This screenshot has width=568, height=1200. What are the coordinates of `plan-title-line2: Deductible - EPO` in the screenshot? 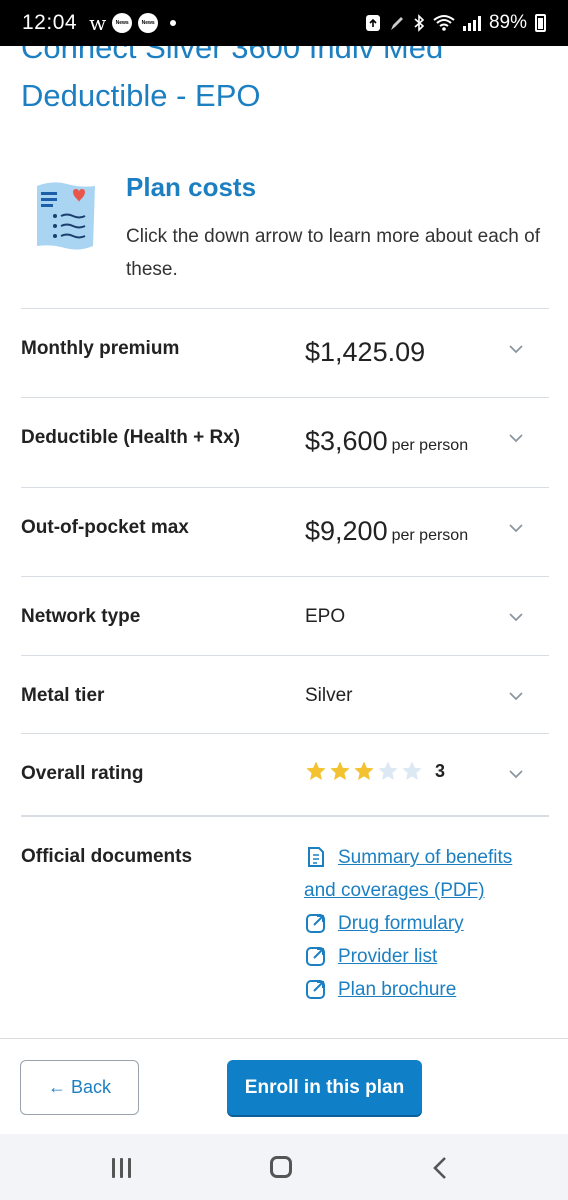 It's located at (141, 95).